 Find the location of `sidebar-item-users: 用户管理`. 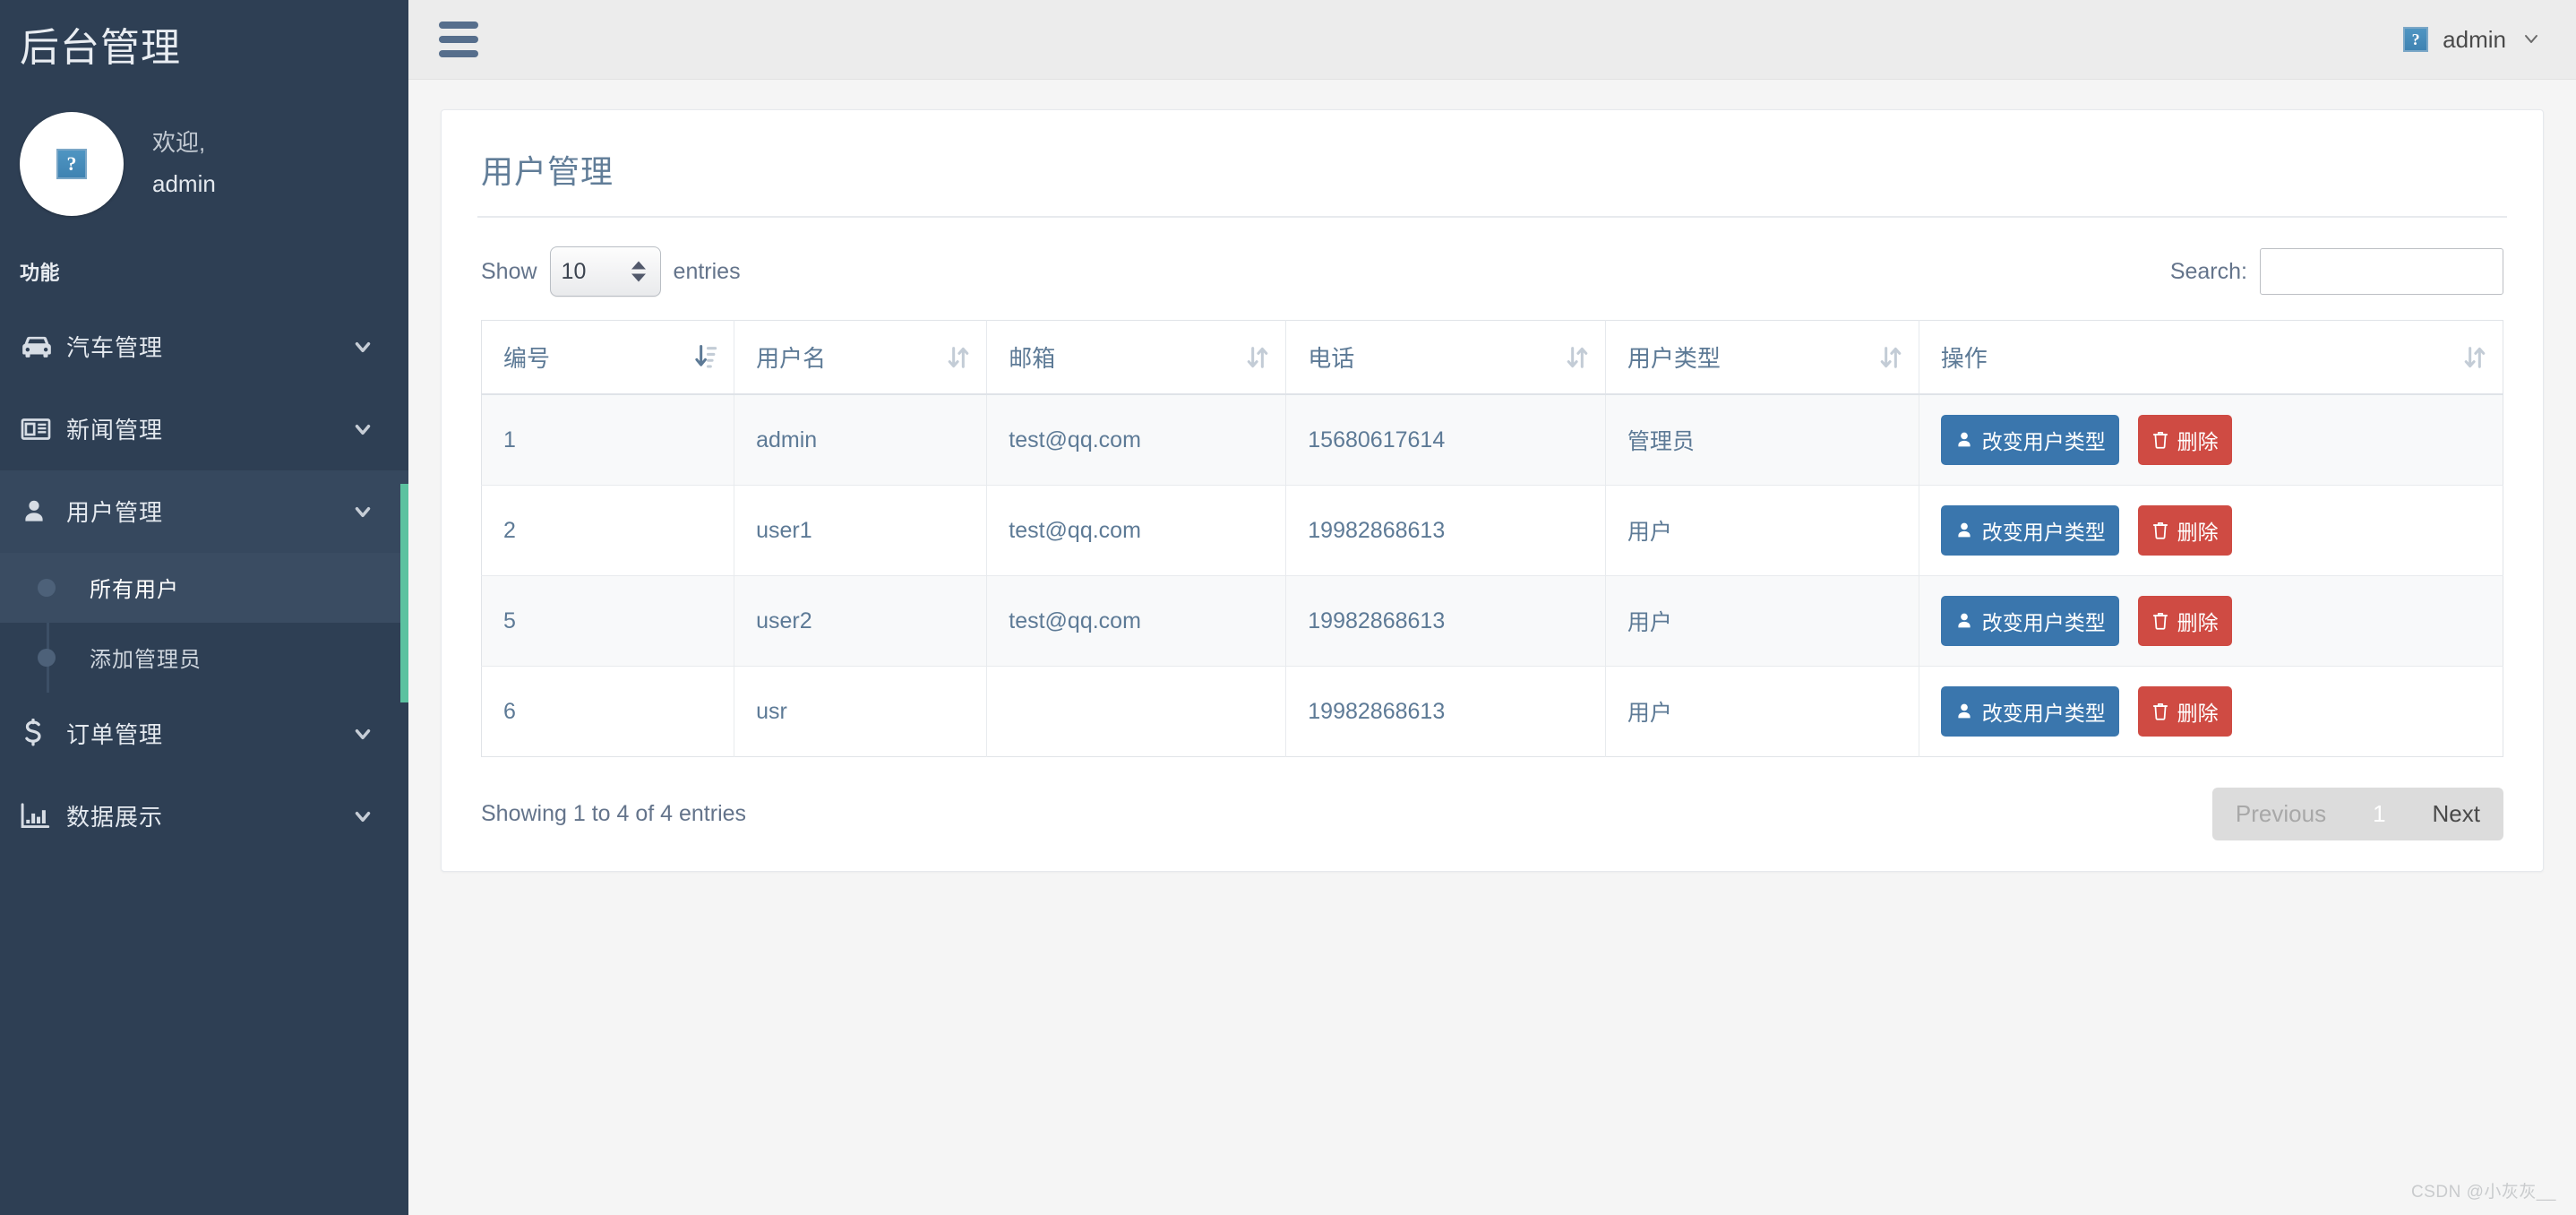

sidebar-item-users: 用户管理 is located at coordinates (204, 511).